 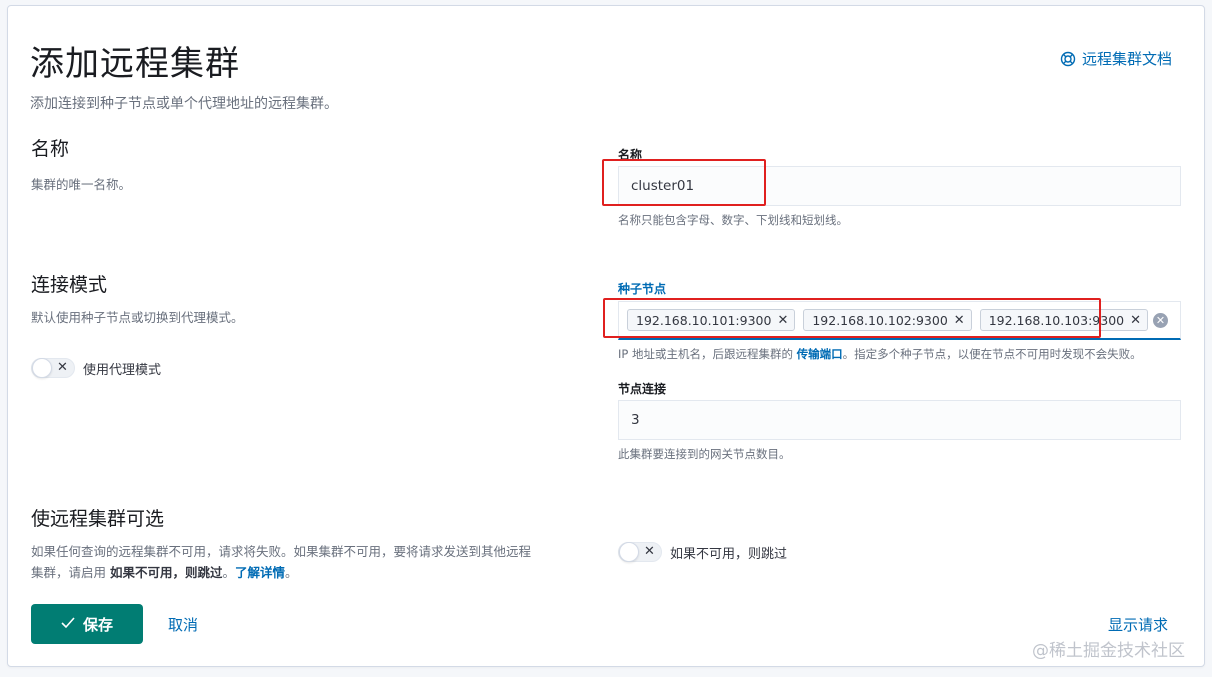 I want to click on seed-help-suffix: 。指定多个种子节点，以便在节点不可用时发现不会失败。, so click(x=992, y=354).